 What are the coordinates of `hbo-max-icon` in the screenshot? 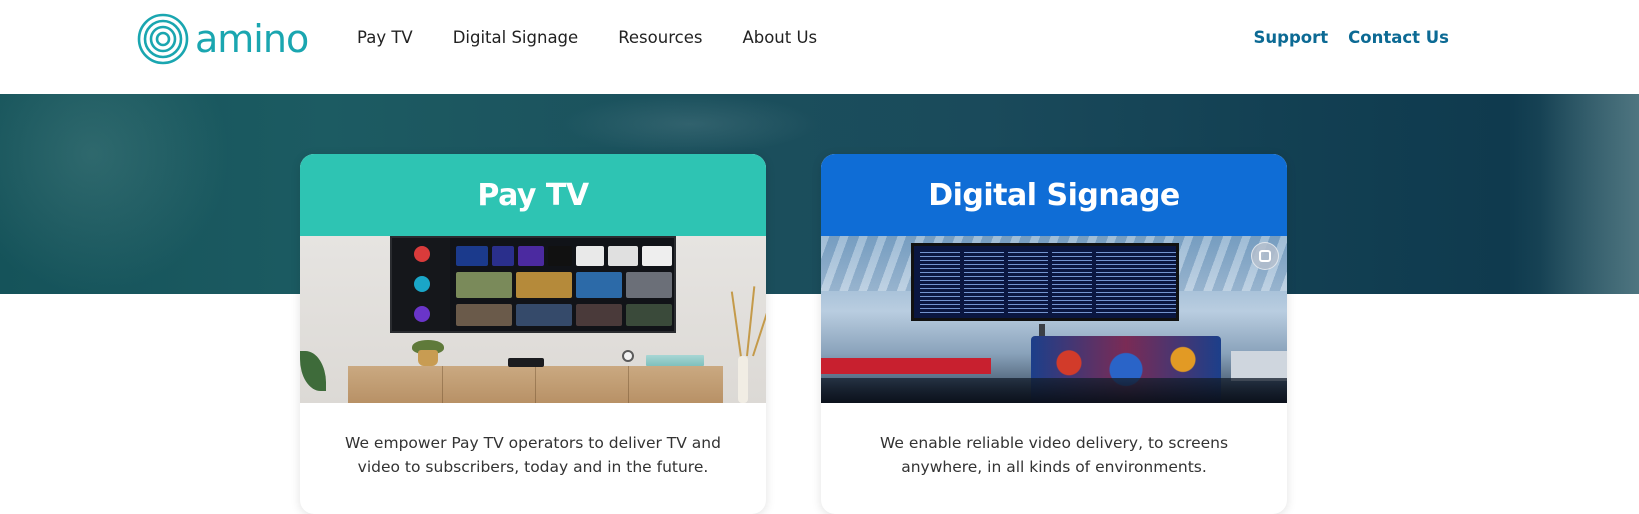 It's located at (422, 314).